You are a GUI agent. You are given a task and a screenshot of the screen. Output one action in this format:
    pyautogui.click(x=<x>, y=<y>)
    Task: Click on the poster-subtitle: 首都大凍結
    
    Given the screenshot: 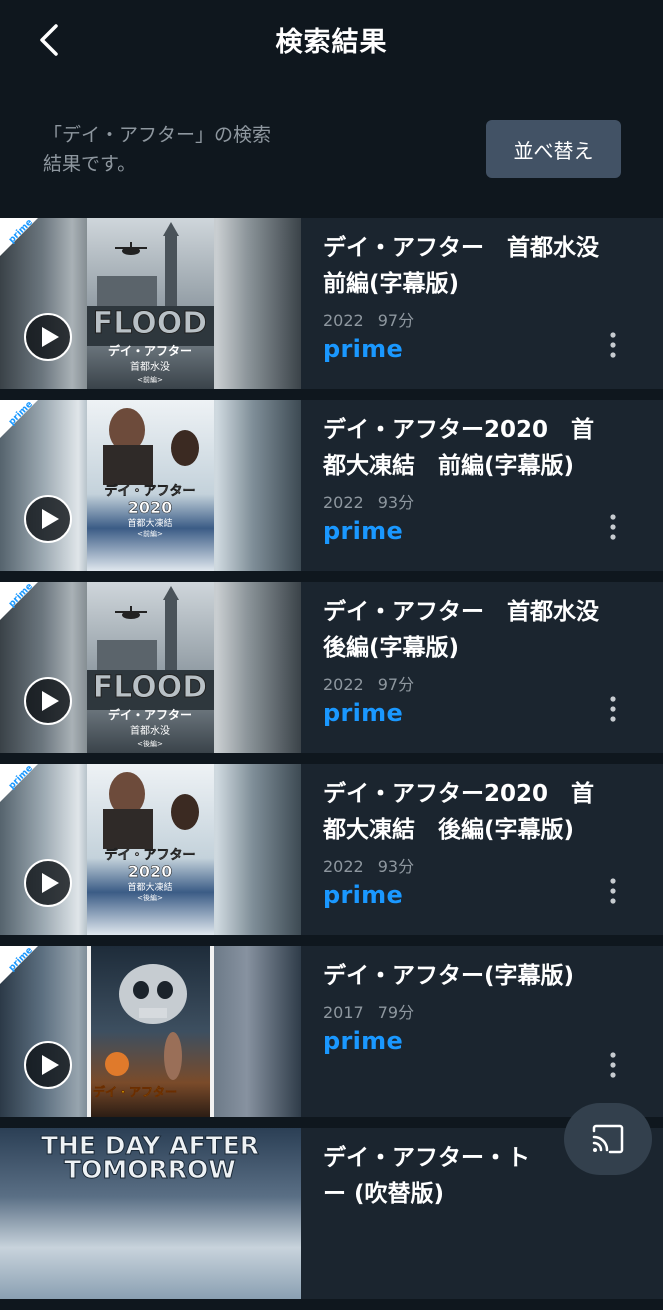 What is the action you would take?
    pyautogui.click(x=149, y=523)
    